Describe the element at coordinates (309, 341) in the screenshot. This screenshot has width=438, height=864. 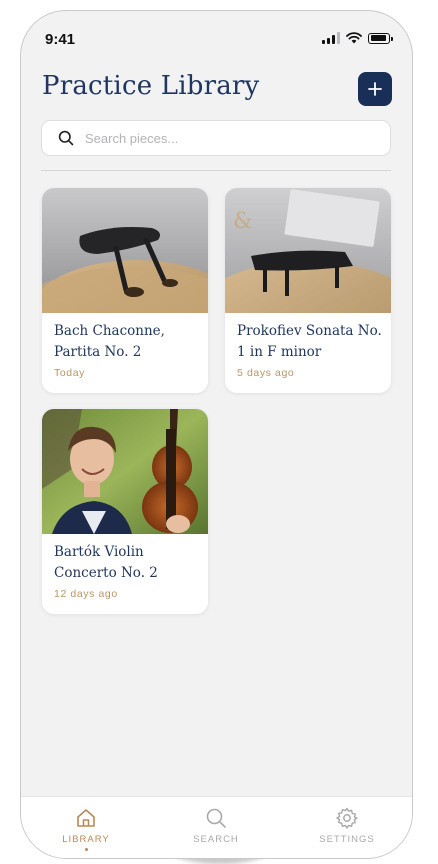
I see `piece-title: Prokofiev Sonata No. 1 in F minor` at that location.